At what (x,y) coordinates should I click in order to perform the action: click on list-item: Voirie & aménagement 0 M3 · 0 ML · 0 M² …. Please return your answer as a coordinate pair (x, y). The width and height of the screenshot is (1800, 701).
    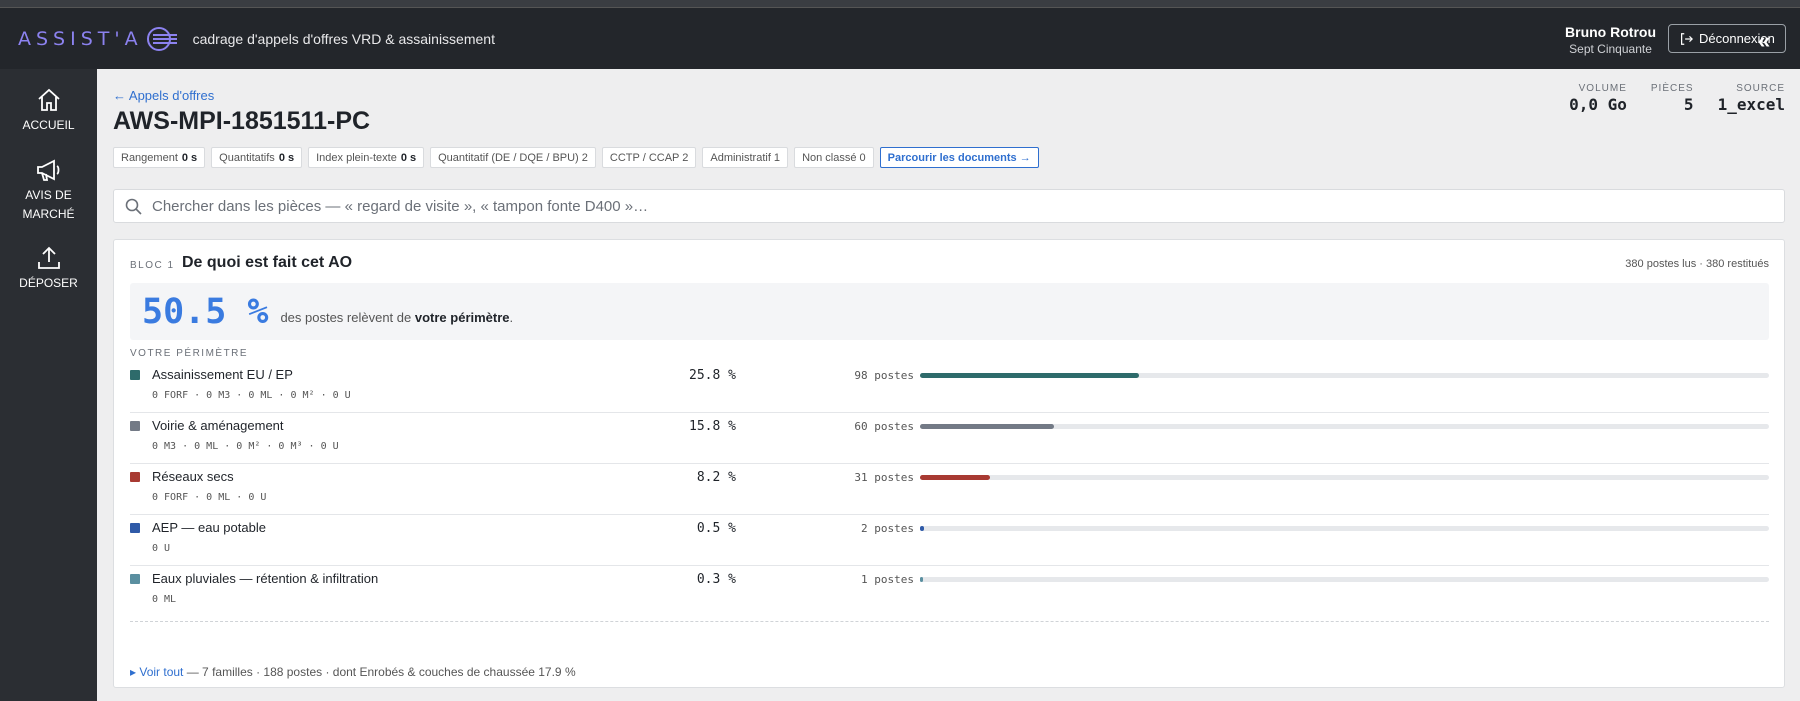
    Looking at the image, I should click on (949, 438).